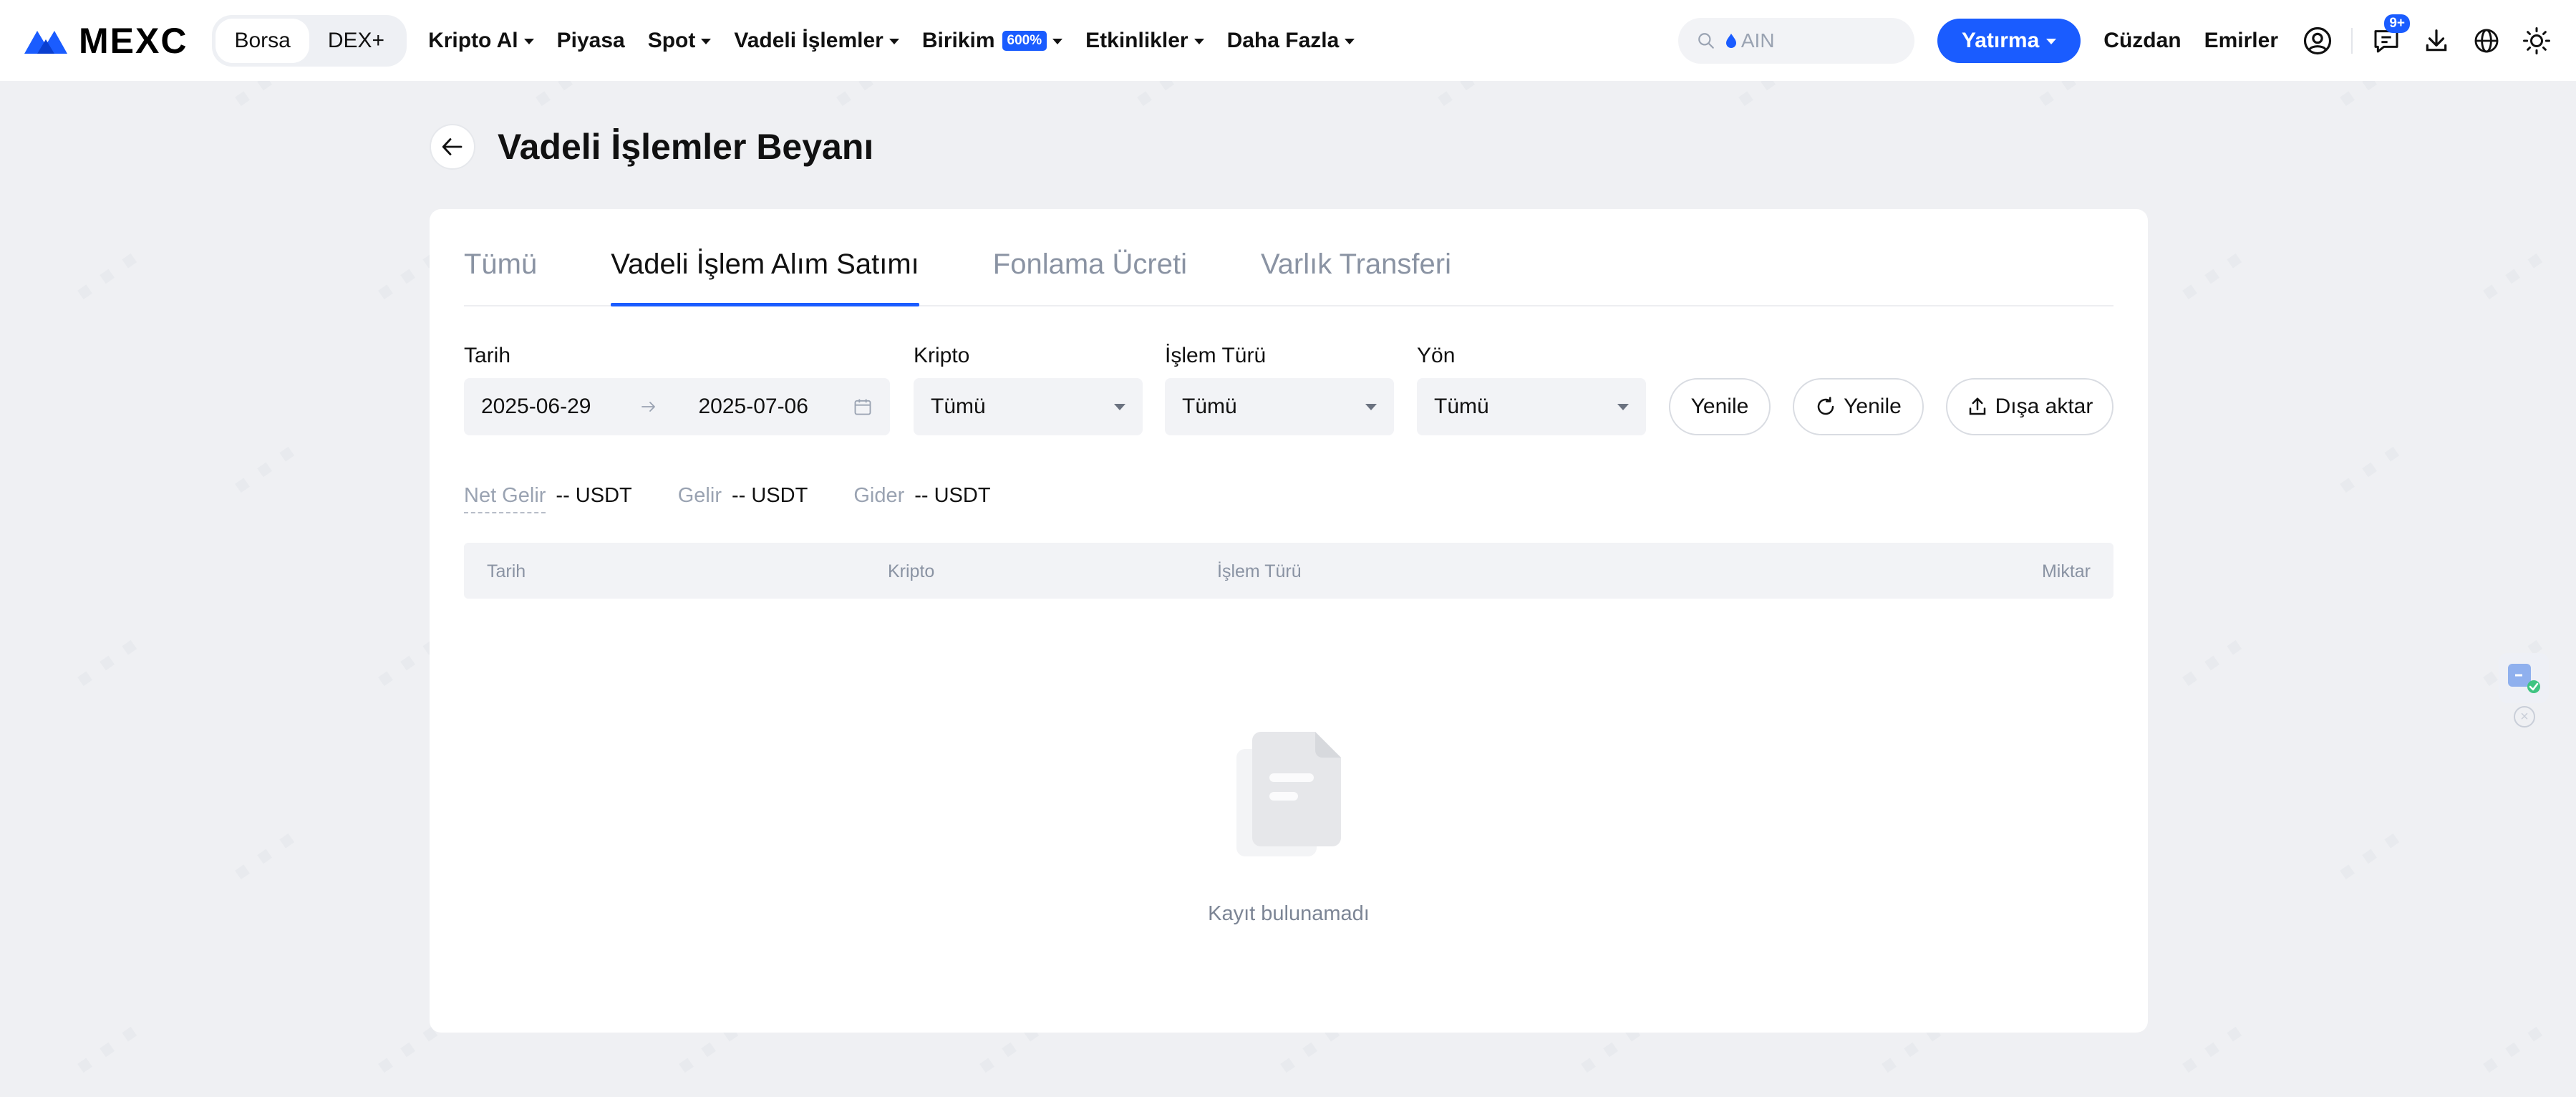 This screenshot has width=2576, height=1097. I want to click on export-button: Dışa aktar, so click(2030, 406).